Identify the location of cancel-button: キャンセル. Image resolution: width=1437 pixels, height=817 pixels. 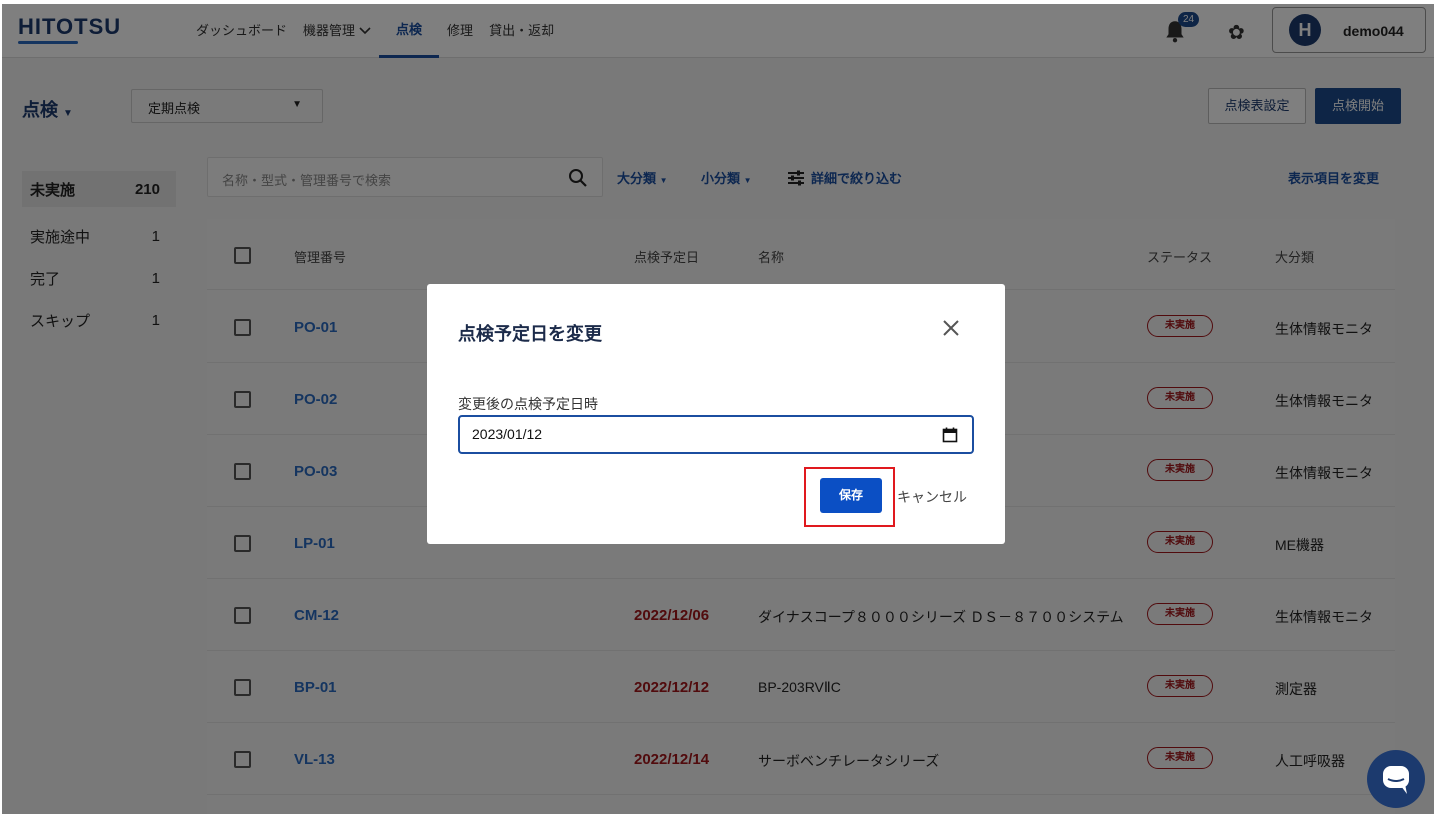
(932, 497).